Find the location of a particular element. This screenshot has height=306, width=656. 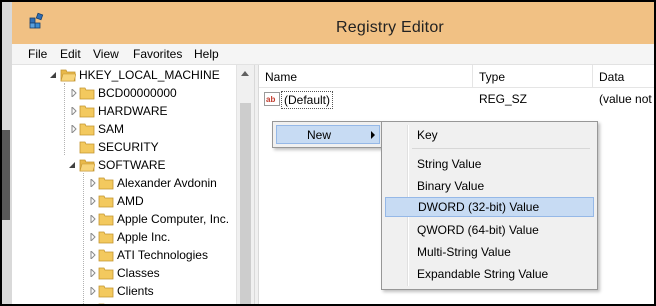

tree-item-clients: Clients is located at coordinates (127, 291).